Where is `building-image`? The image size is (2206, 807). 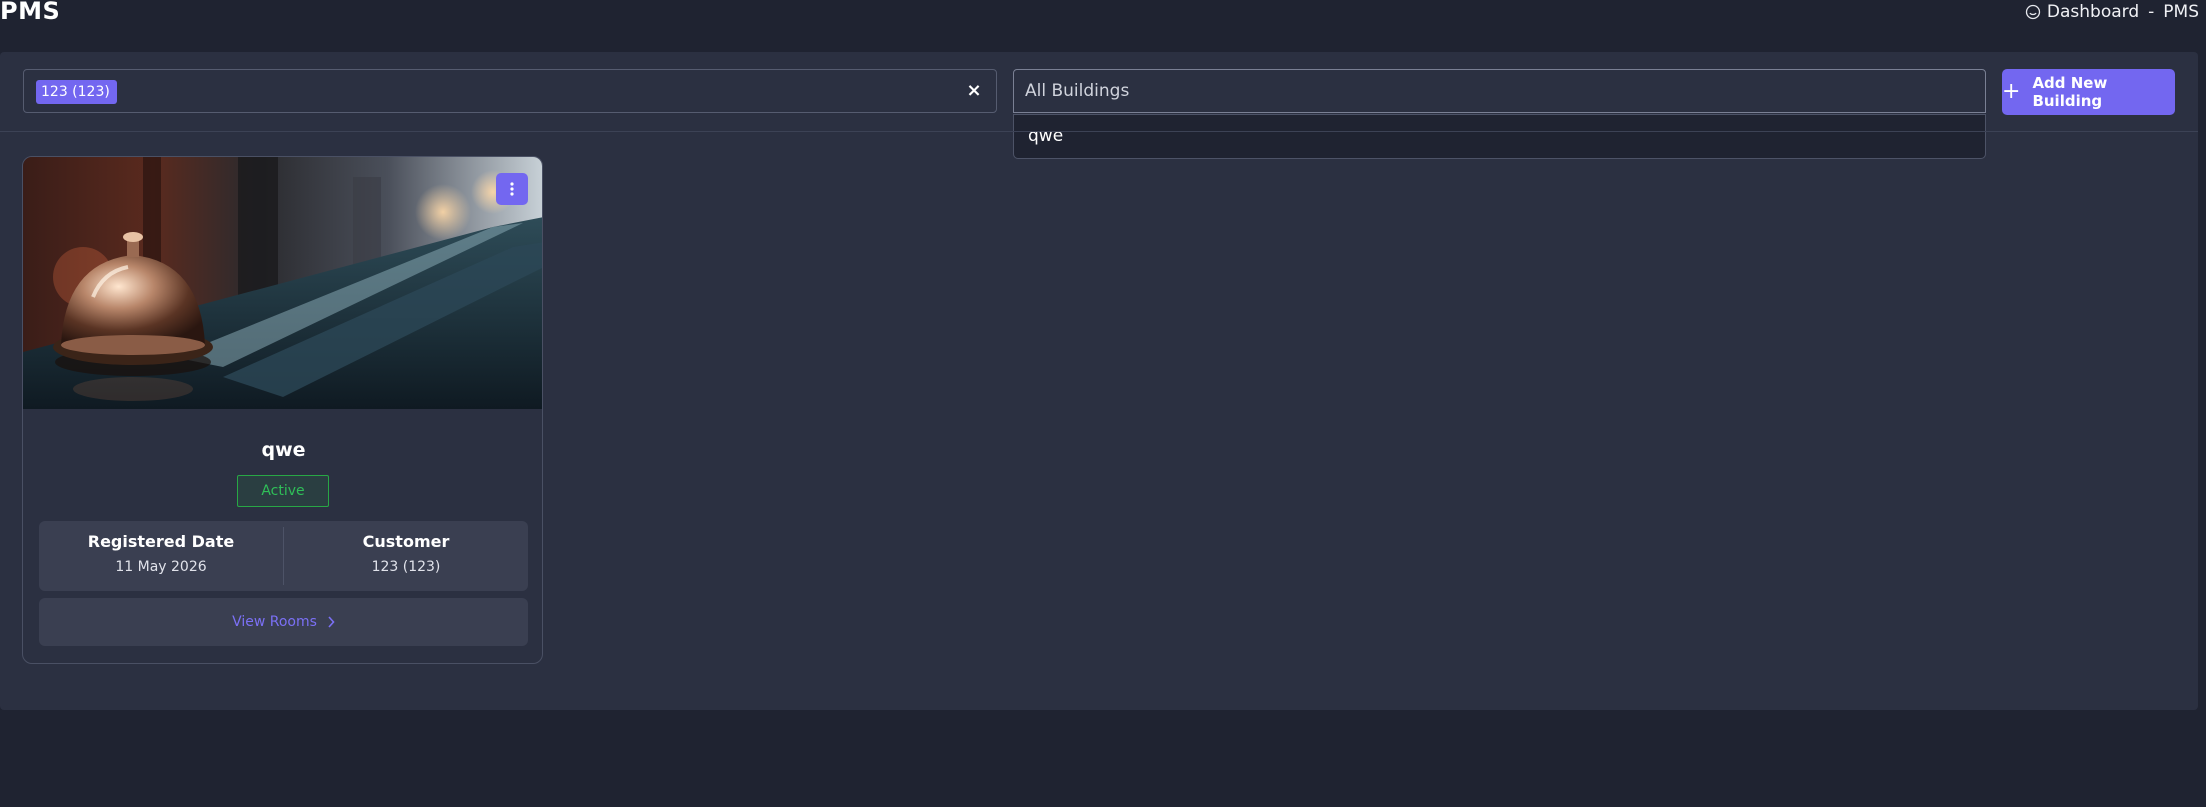
building-image is located at coordinates (282, 283).